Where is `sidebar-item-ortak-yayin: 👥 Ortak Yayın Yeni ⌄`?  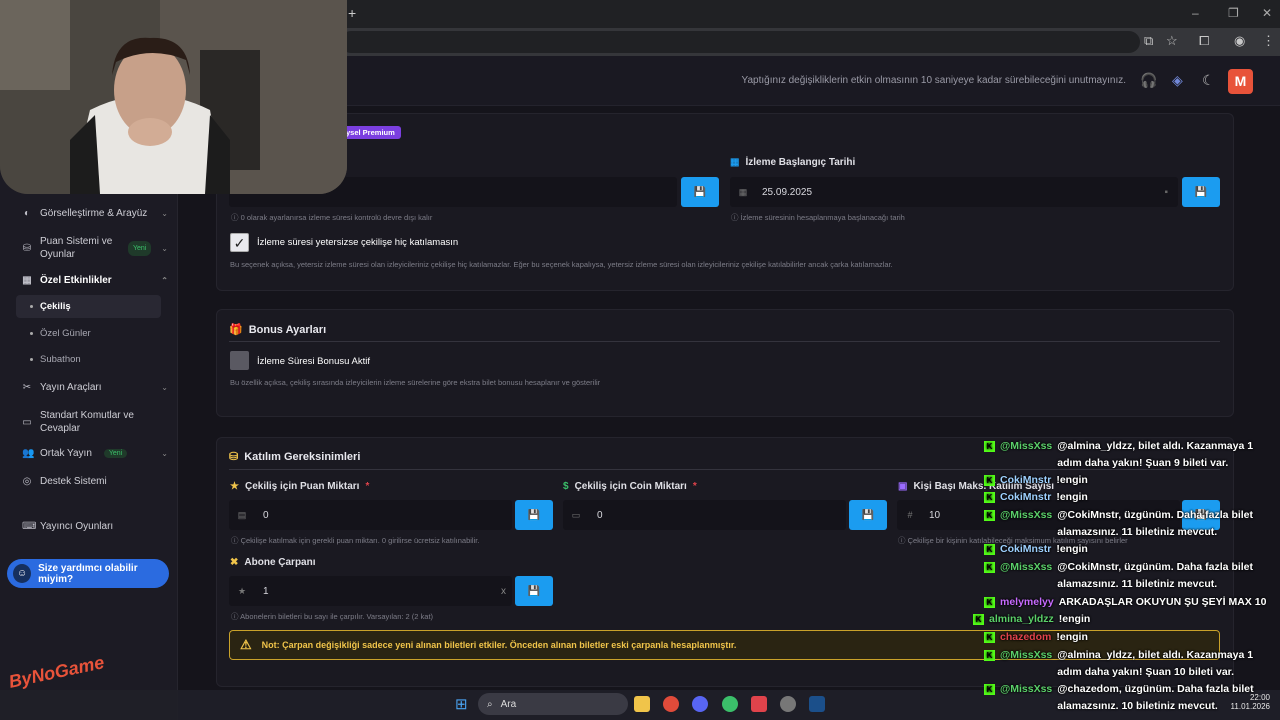 sidebar-item-ortak-yayin: 👥 Ortak Yayın Yeni ⌄ is located at coordinates (95, 453).